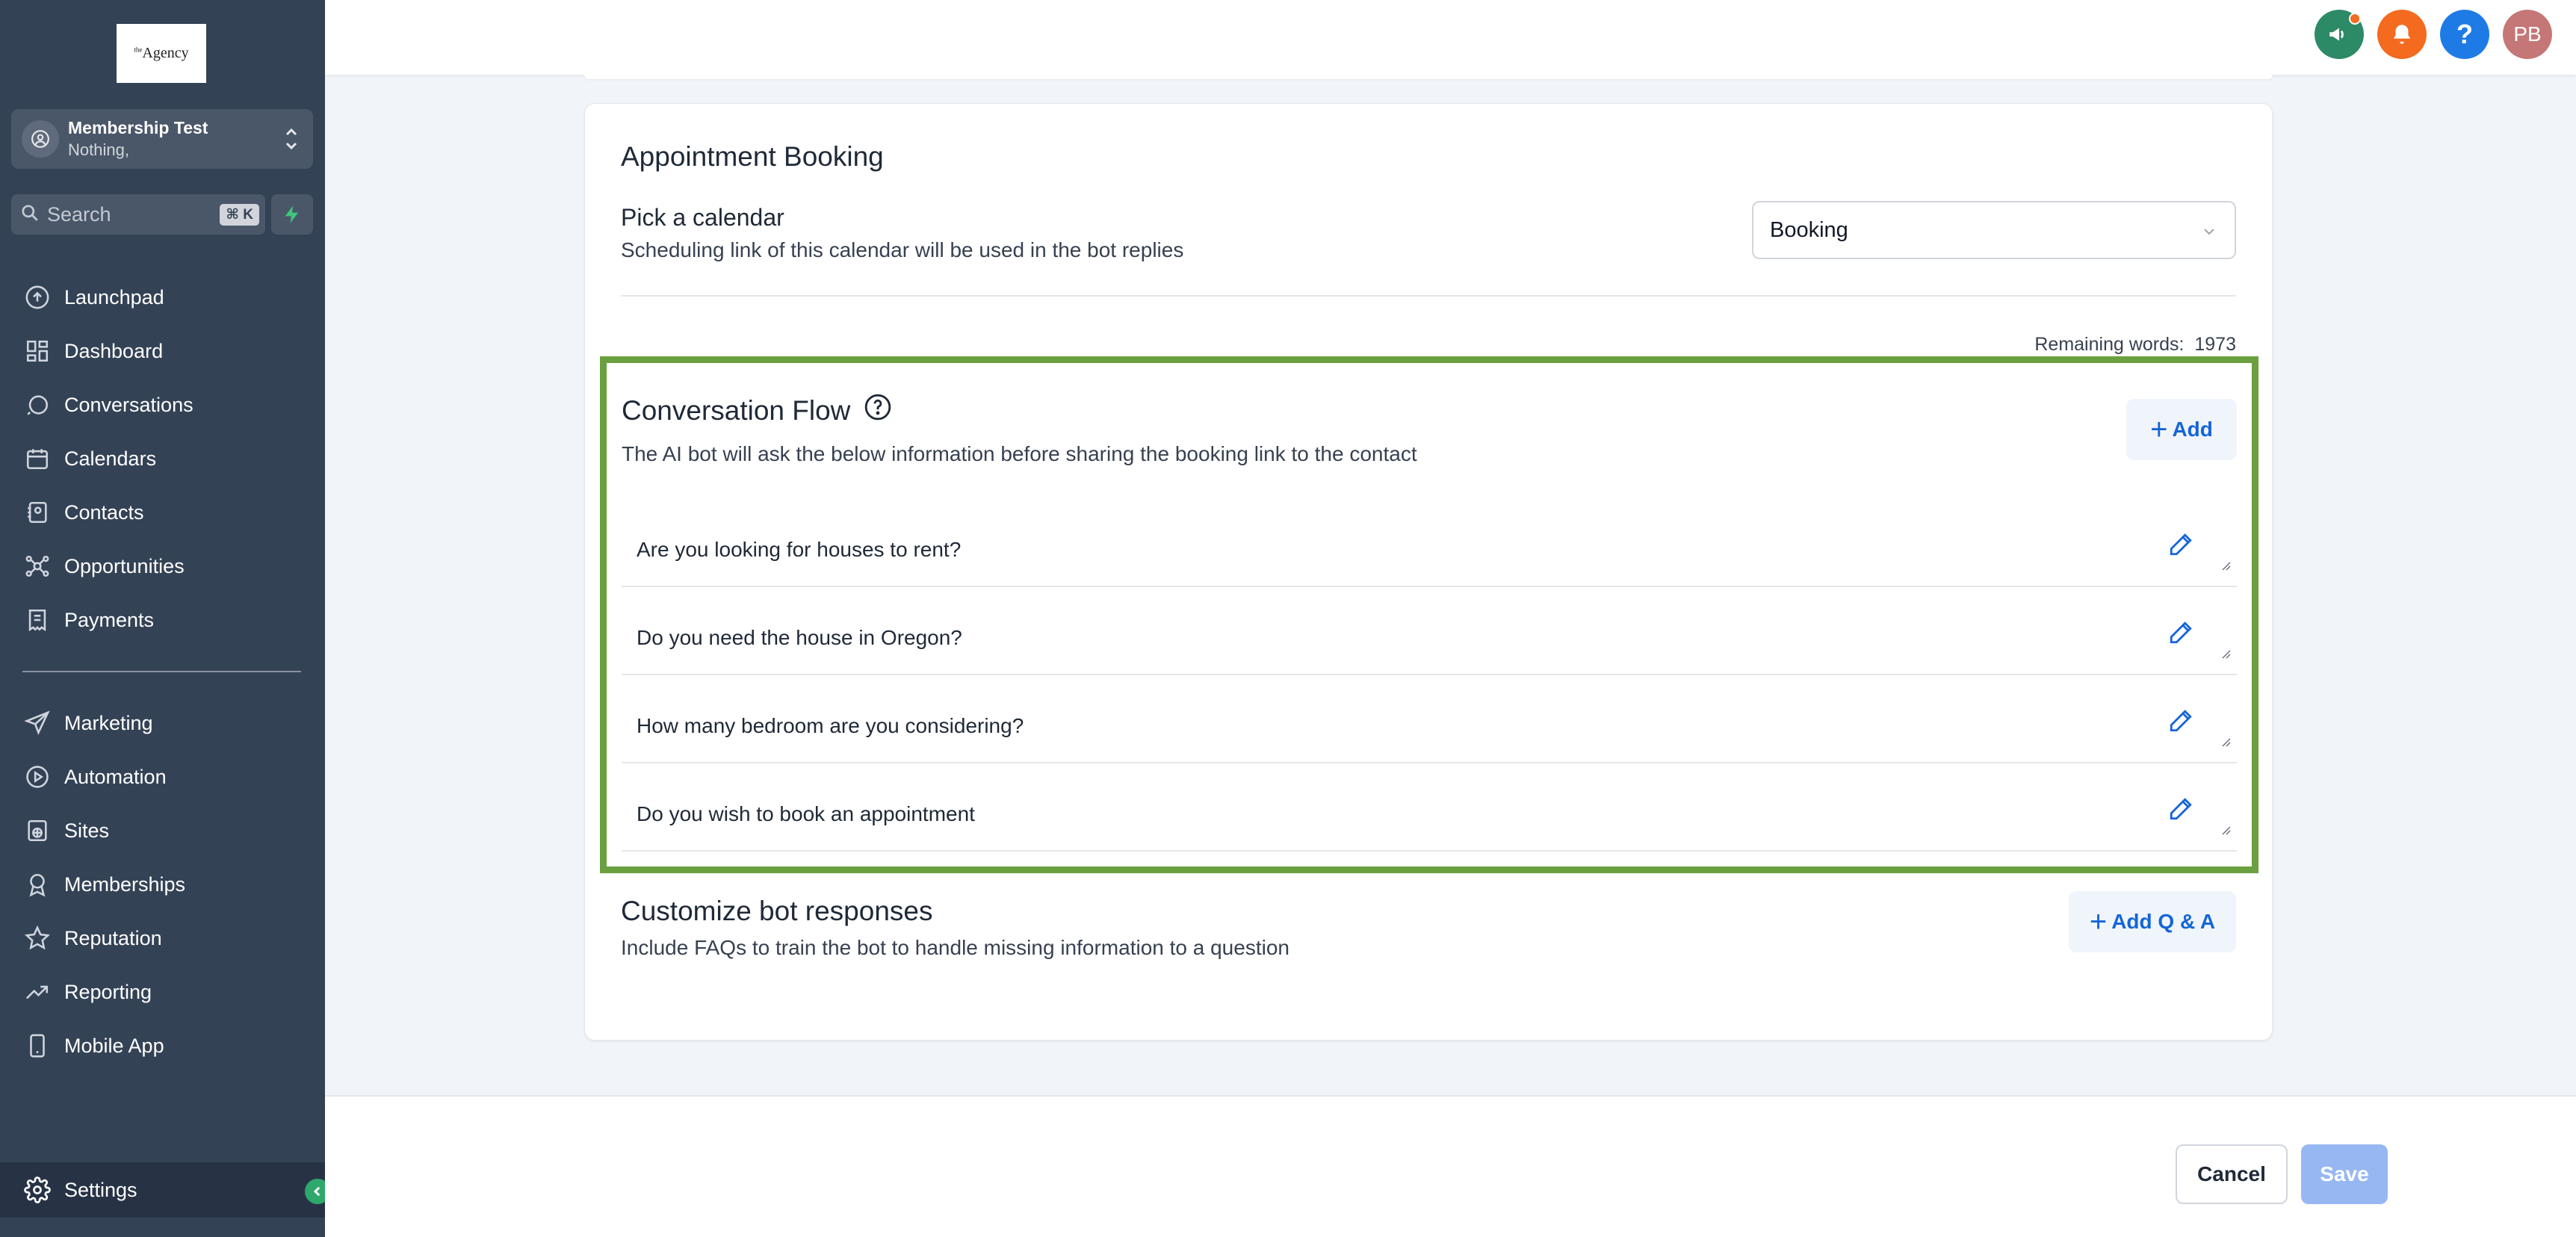 The width and height of the screenshot is (2576, 1237). Describe the element at coordinates (37, 992) in the screenshot. I see `trend-icon` at that location.